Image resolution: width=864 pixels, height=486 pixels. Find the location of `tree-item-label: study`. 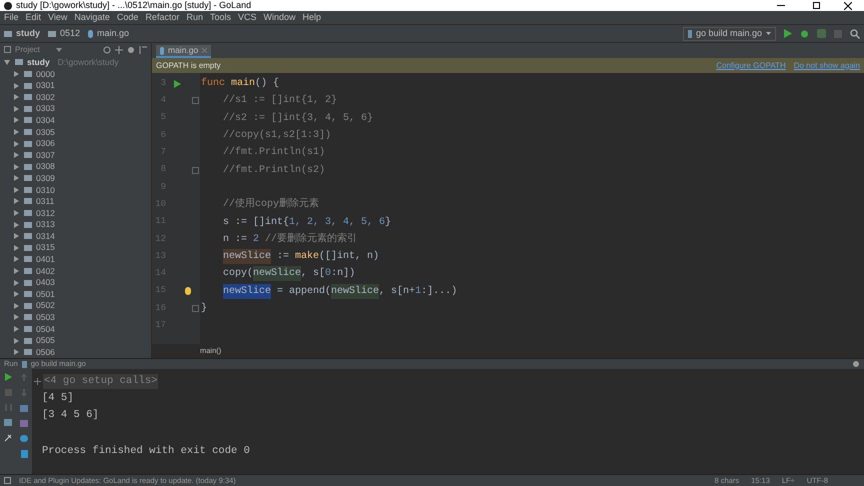

tree-item-label: study is located at coordinates (38, 62).